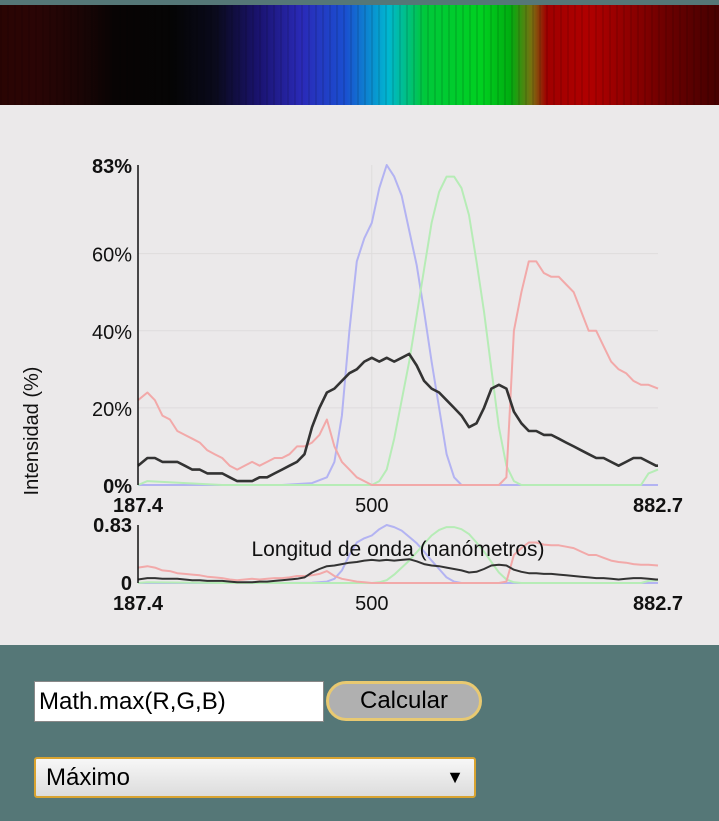 The height and width of the screenshot is (821, 719). What do you see at coordinates (404, 701) in the screenshot?
I see `calculate-button: Calcular` at bounding box center [404, 701].